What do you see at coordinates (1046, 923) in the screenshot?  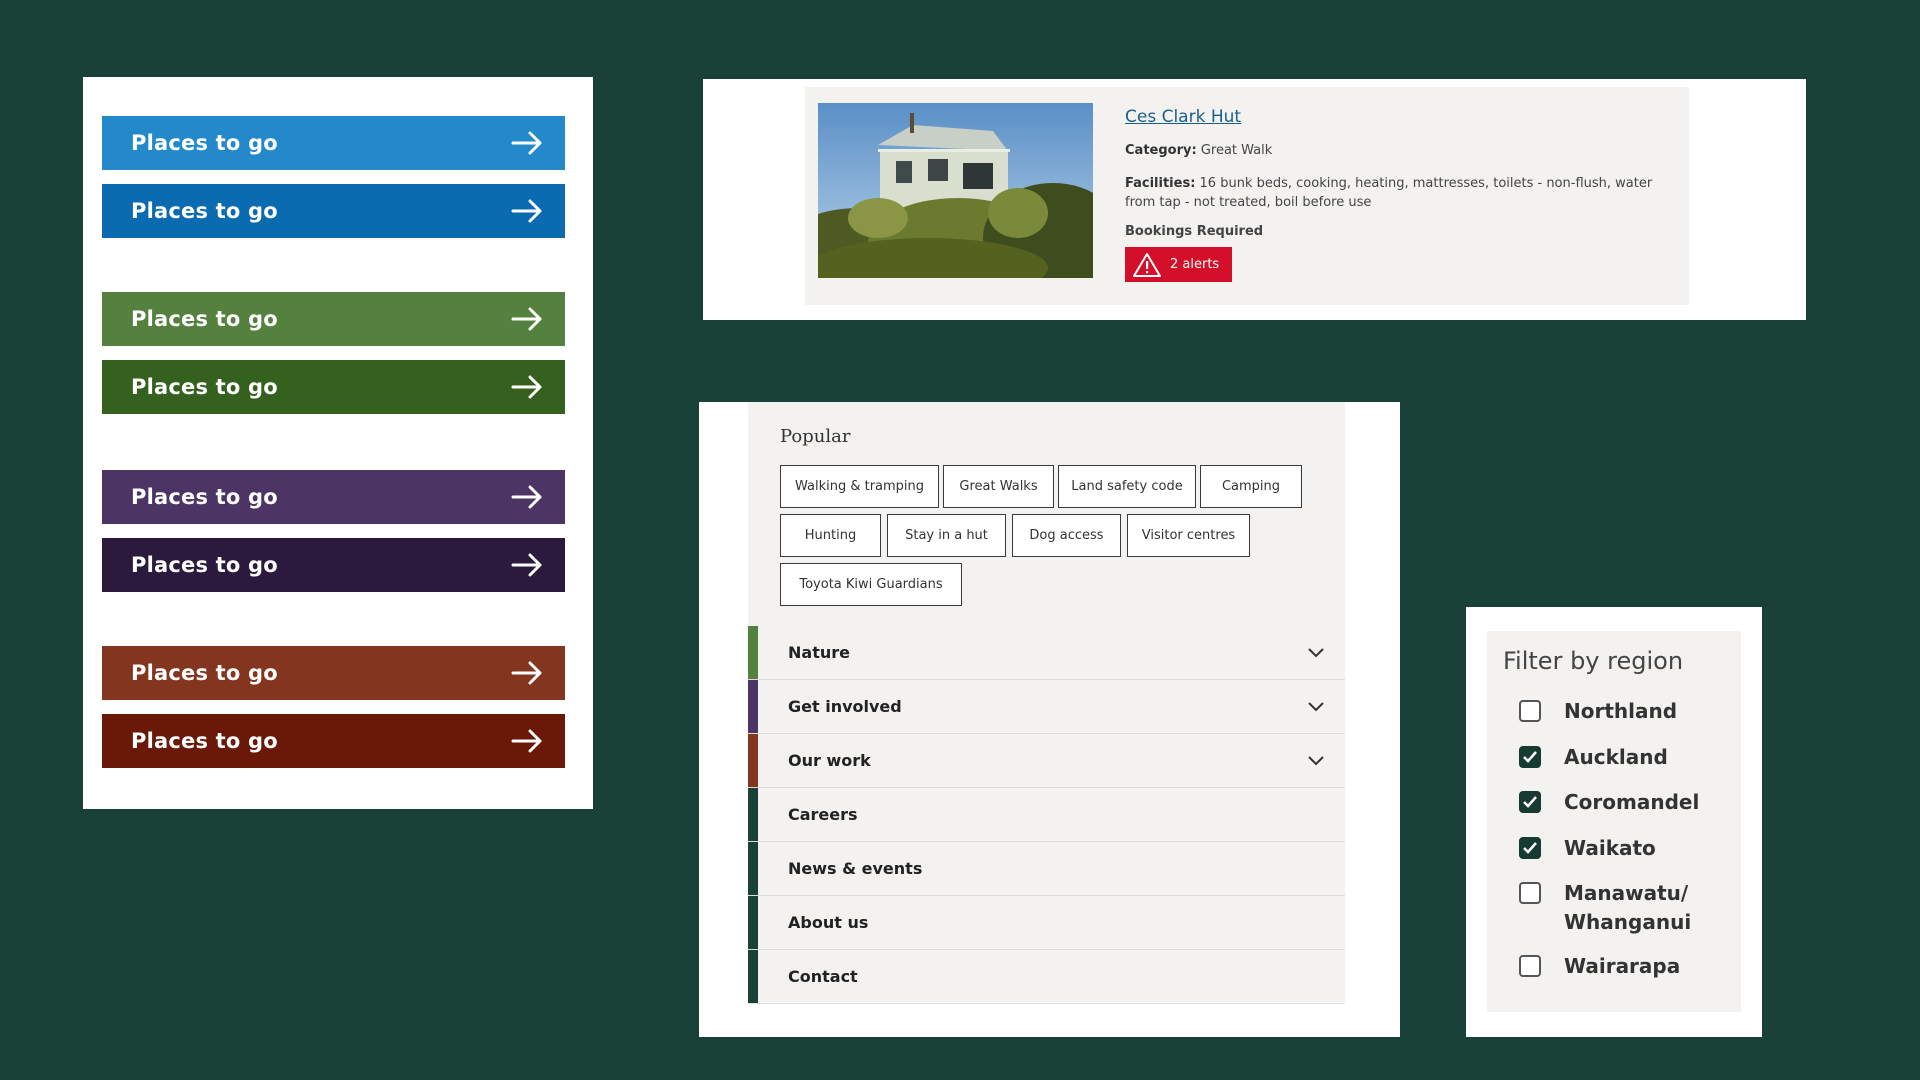 I see `nav-item-about-us: About us` at bounding box center [1046, 923].